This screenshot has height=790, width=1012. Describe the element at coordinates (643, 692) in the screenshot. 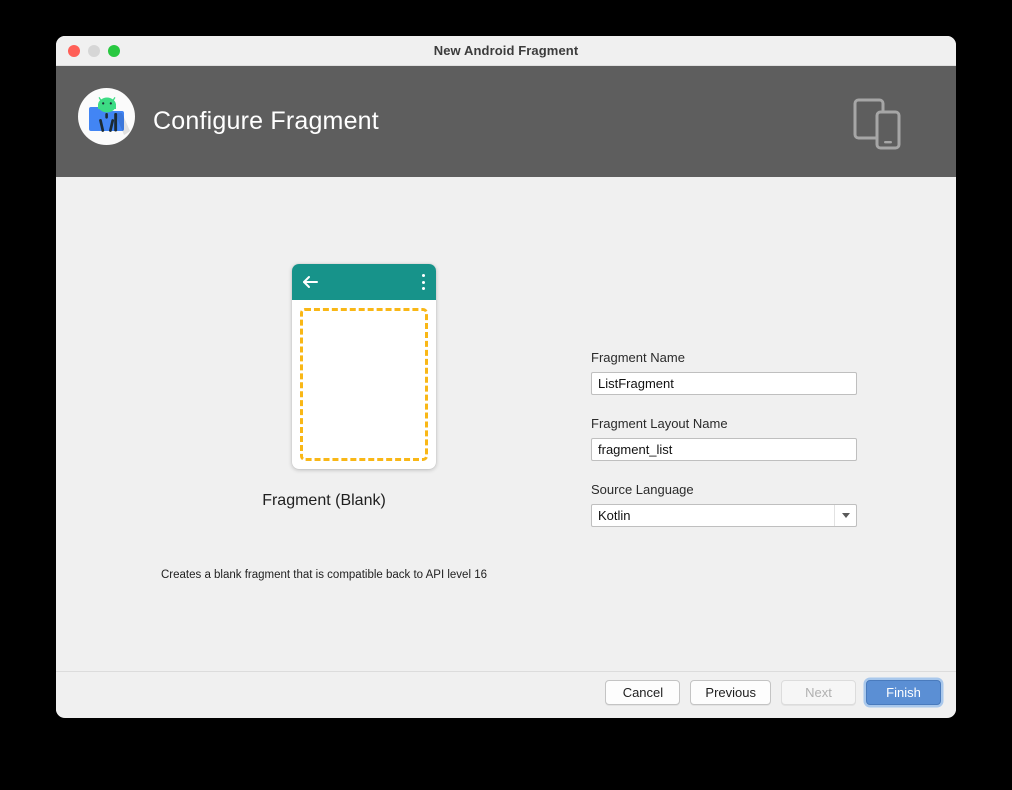

I see `cancel-button: Cancel` at that location.